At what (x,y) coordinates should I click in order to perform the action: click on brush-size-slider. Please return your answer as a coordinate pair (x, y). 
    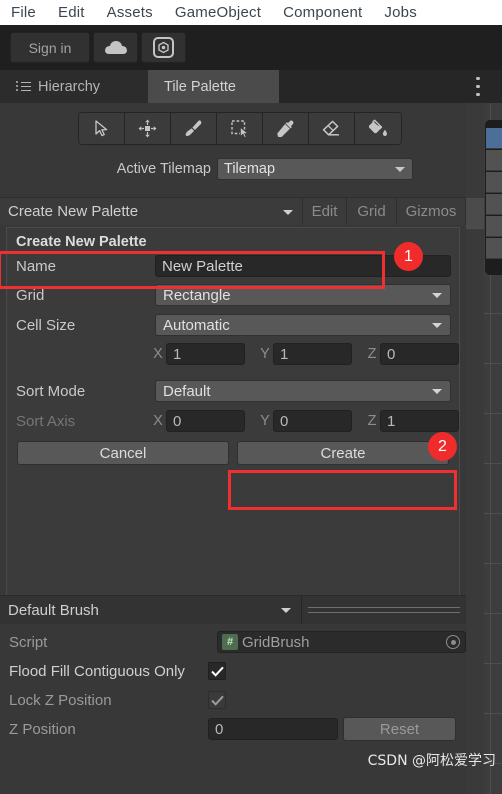
    Looking at the image, I should click on (384, 610).